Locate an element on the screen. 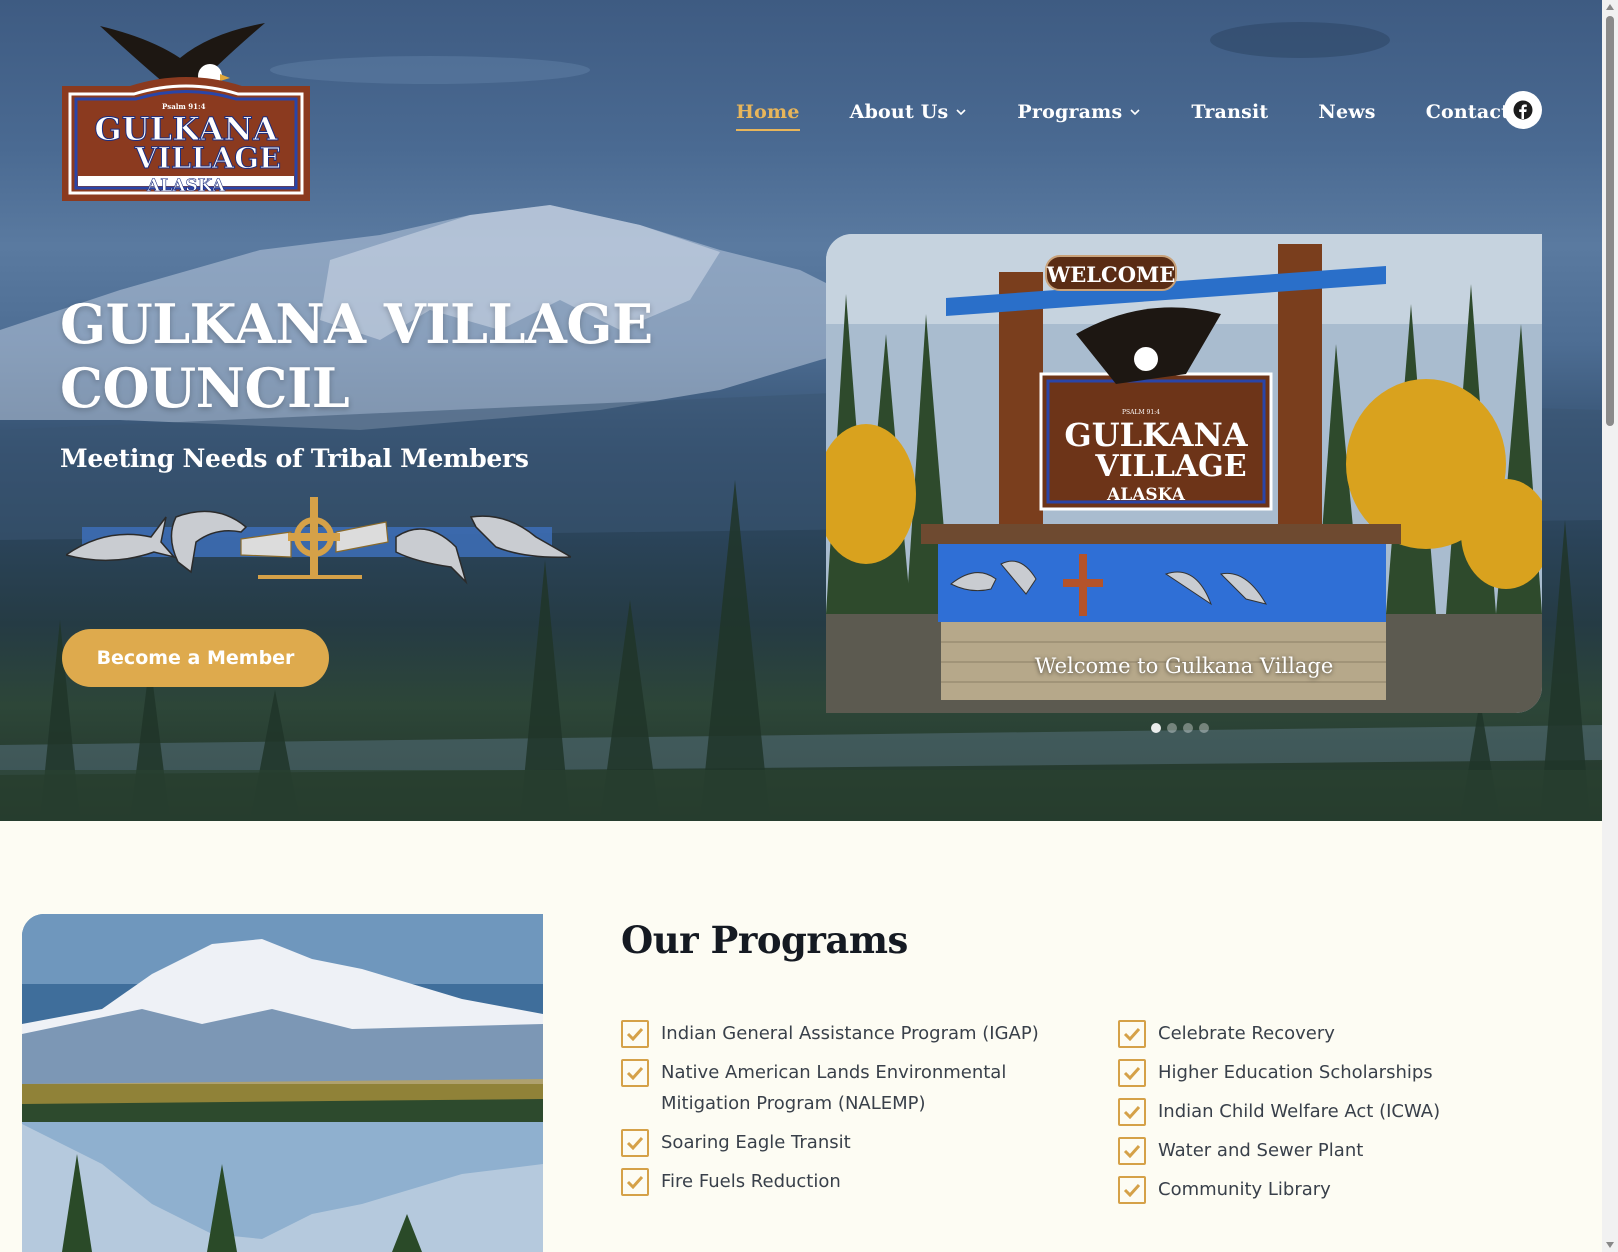 Image resolution: width=1618 pixels, height=1252 pixels. nav-home-label: Home is located at coordinates (768, 112).